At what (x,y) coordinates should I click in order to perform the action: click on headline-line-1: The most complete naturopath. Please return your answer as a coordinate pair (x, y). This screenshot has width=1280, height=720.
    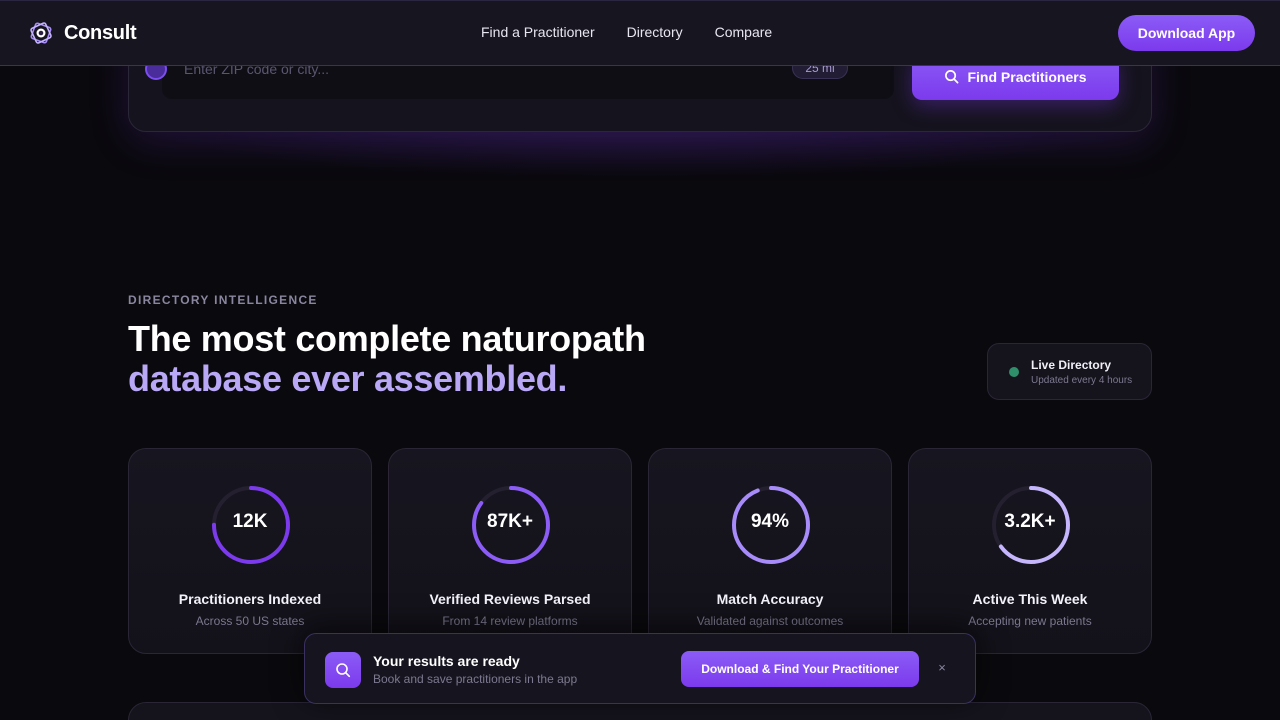
    Looking at the image, I should click on (387, 338).